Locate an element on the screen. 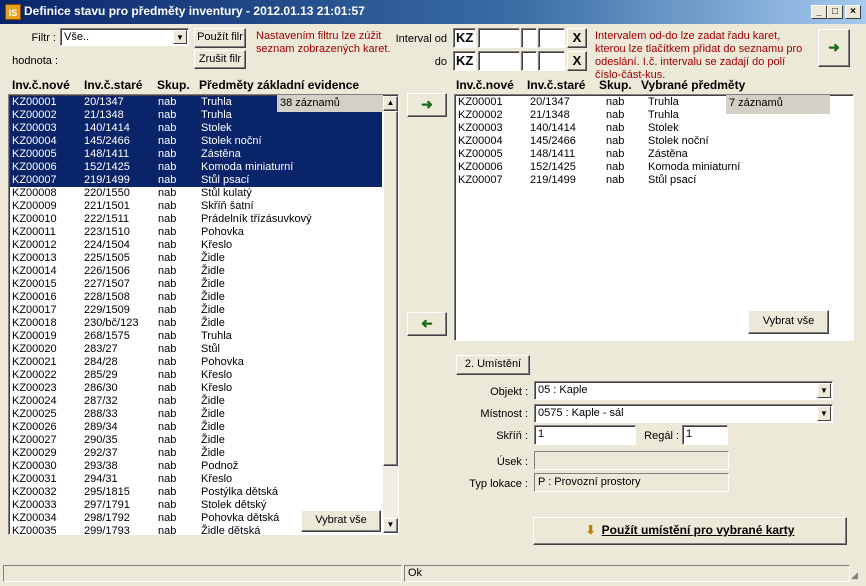  interval-to-kus is located at coordinates (551, 61).